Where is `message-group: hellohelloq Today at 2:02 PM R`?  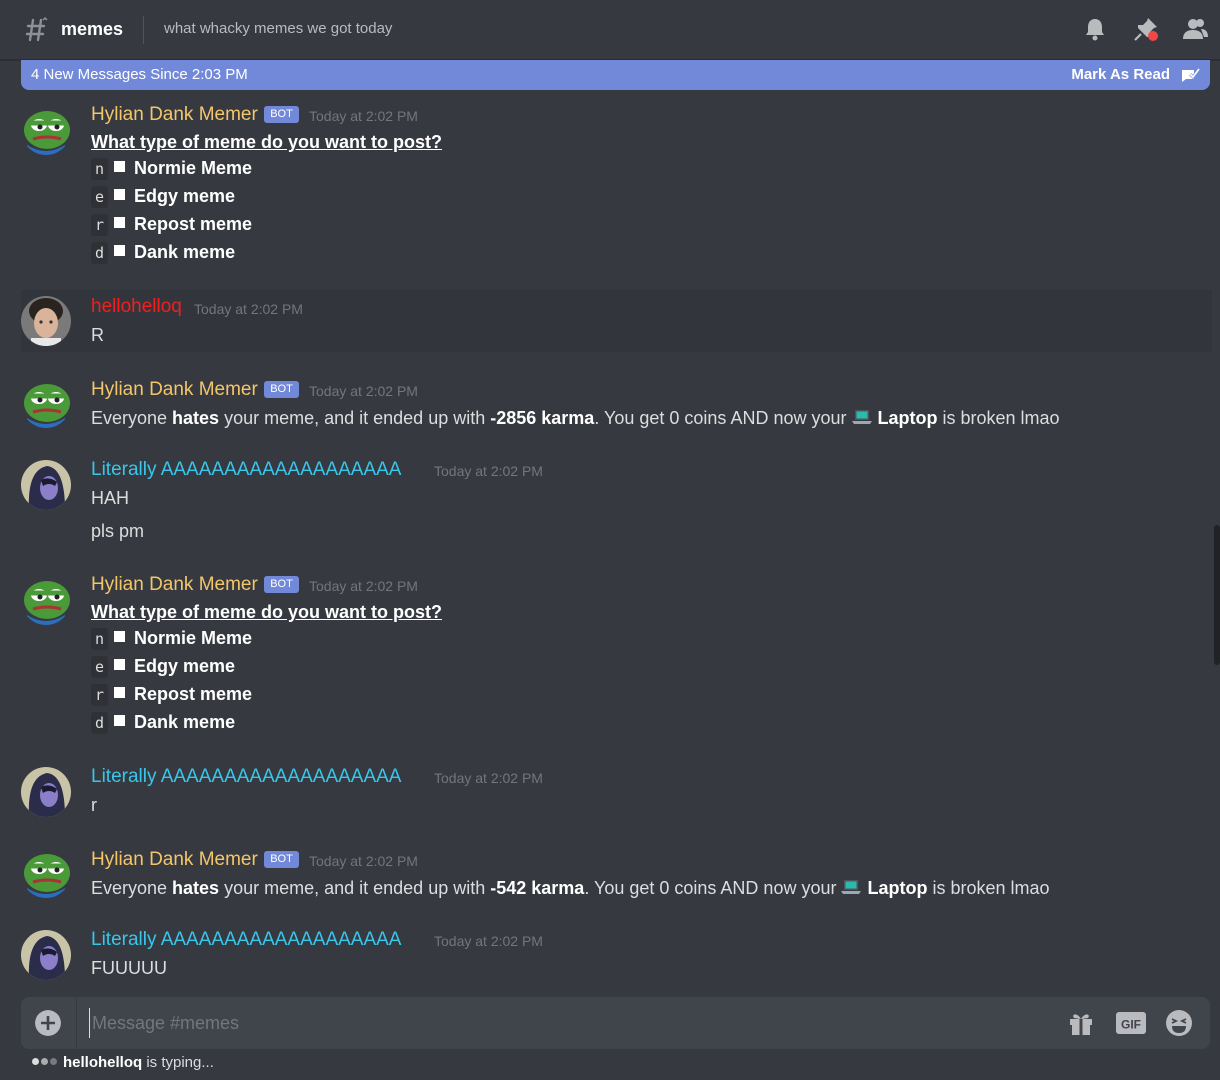 message-group: hellohelloq Today at 2:02 PM R is located at coordinates (616, 321).